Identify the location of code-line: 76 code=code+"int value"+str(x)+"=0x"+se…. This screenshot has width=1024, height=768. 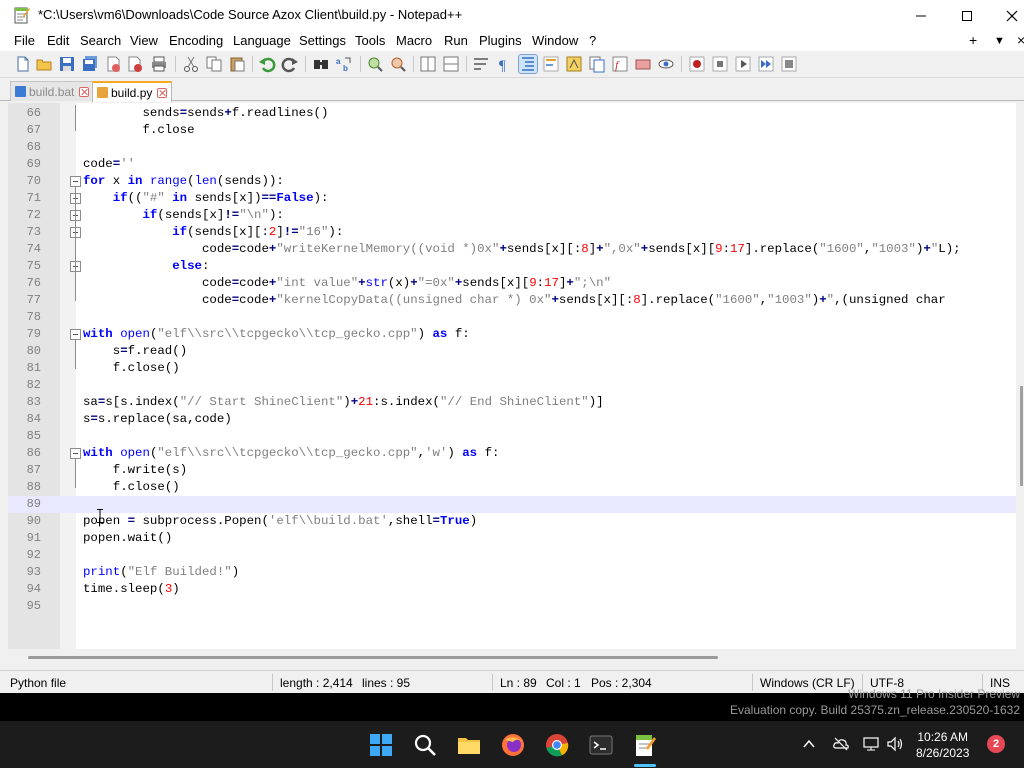
(512, 283).